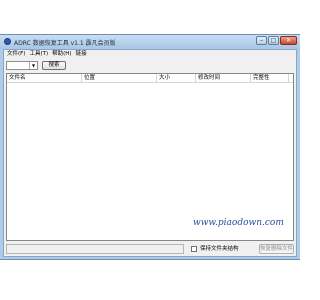 The width and height of the screenshot is (320, 300). I want to click on column-filename: 文件名, so click(44, 78).